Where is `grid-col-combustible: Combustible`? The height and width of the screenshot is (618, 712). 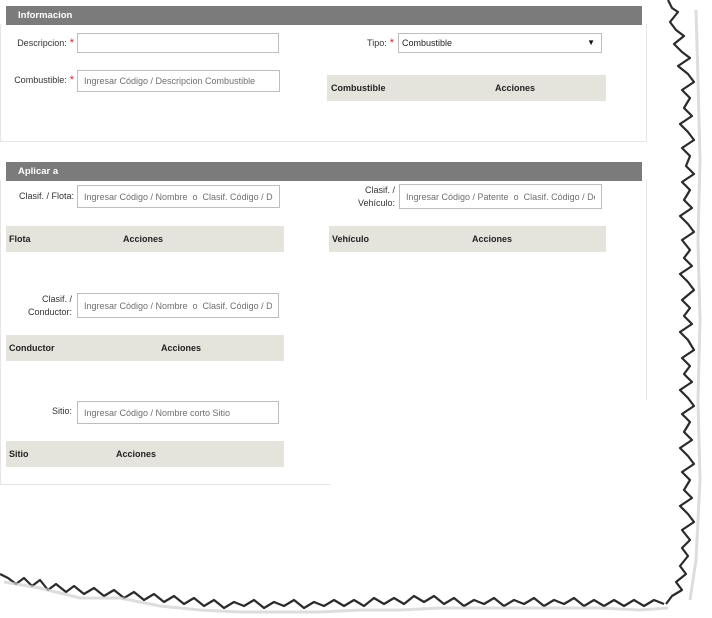
grid-col-combustible: Combustible is located at coordinates (358, 88).